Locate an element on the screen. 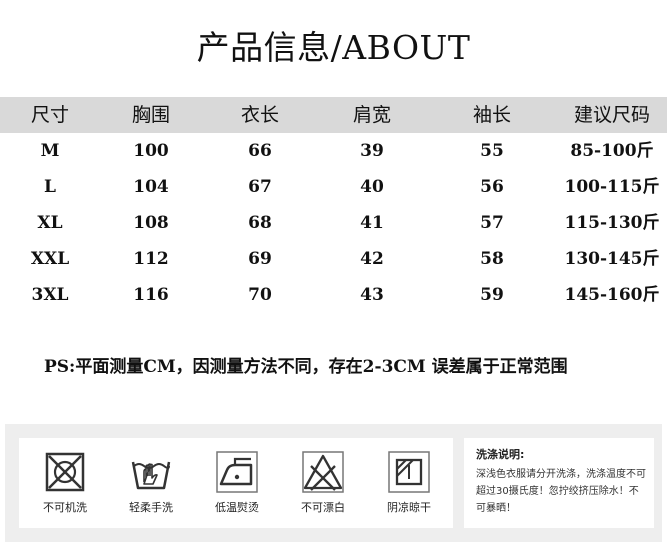 The width and height of the screenshot is (667, 545). table-cell: 85-100斤 is located at coordinates (612, 151).